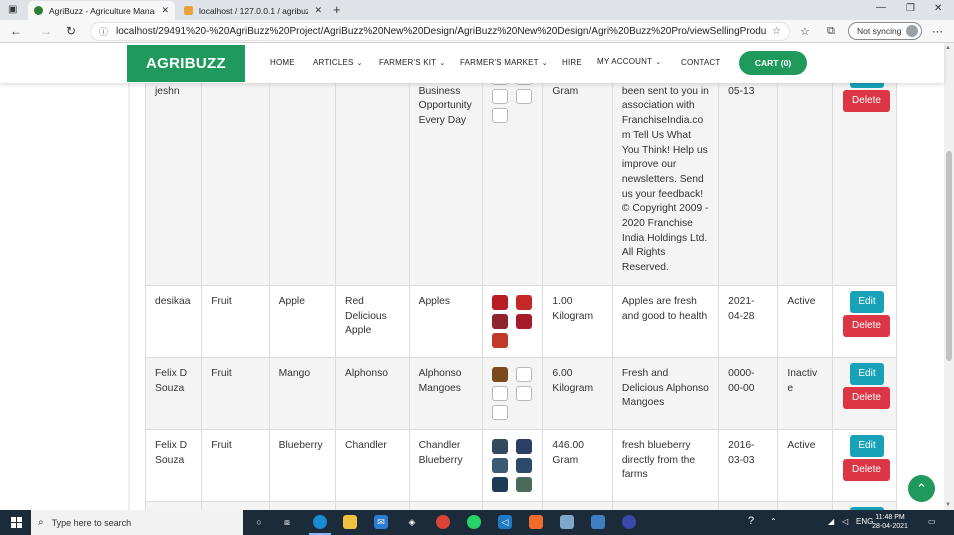 This screenshot has width=954, height=535. What do you see at coordinates (186, 63) in the screenshot?
I see `brand-logo: AGRIBUZZ` at bounding box center [186, 63].